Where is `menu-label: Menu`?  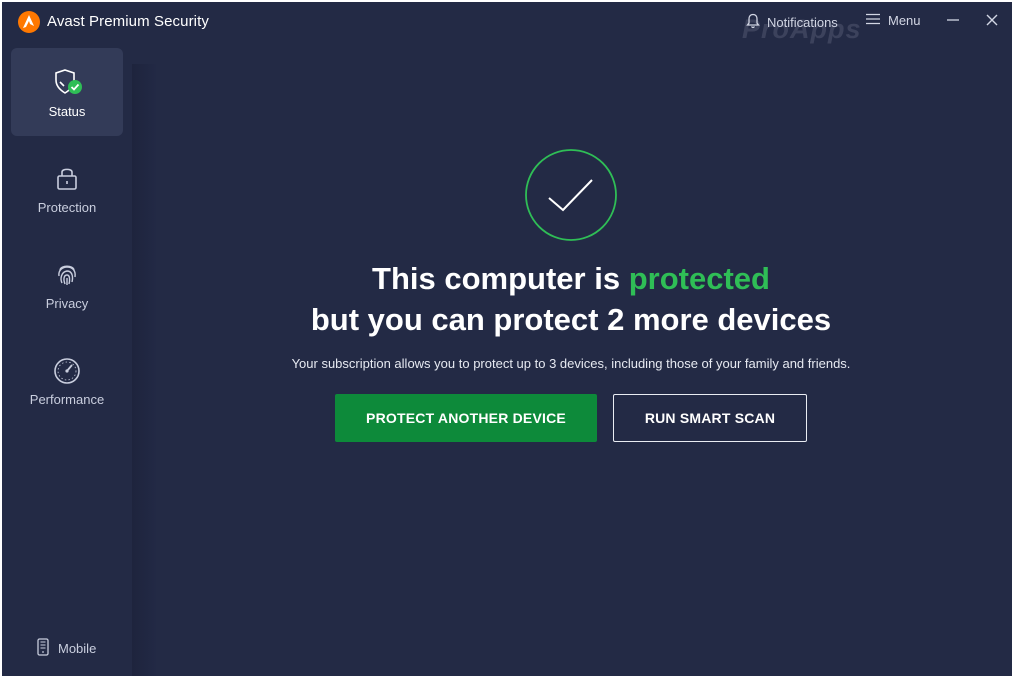
menu-label: Menu is located at coordinates (904, 20).